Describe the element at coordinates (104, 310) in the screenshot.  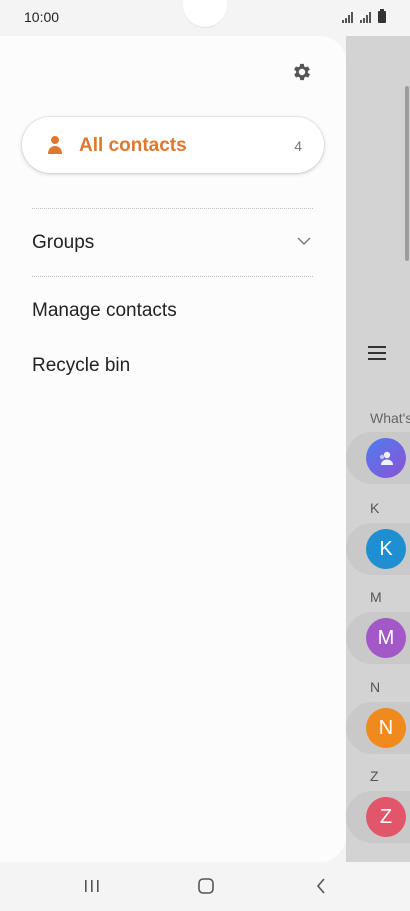
I see `manage-contacts-label: Manage contacts` at that location.